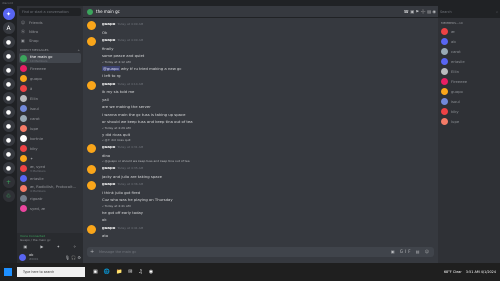  I want to click on dm-item: carot, so click(50, 118).